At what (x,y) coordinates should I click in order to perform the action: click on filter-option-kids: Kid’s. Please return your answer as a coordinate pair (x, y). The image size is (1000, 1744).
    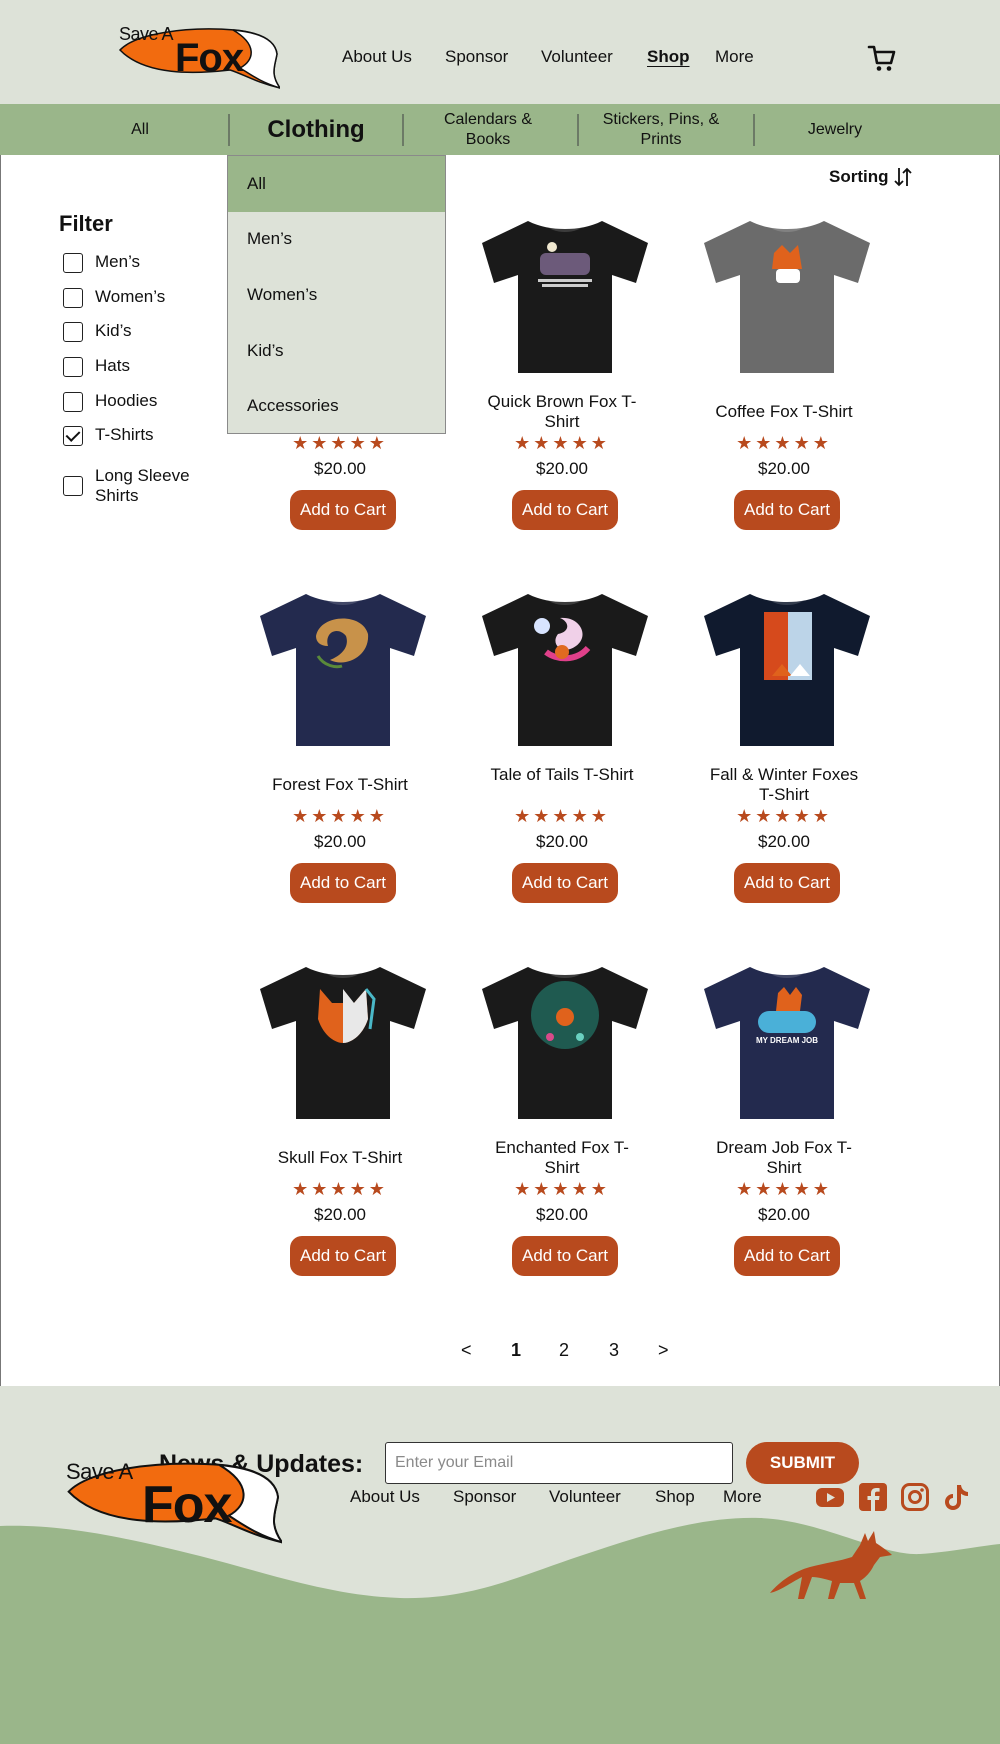
    Looking at the image, I should click on (134, 331).